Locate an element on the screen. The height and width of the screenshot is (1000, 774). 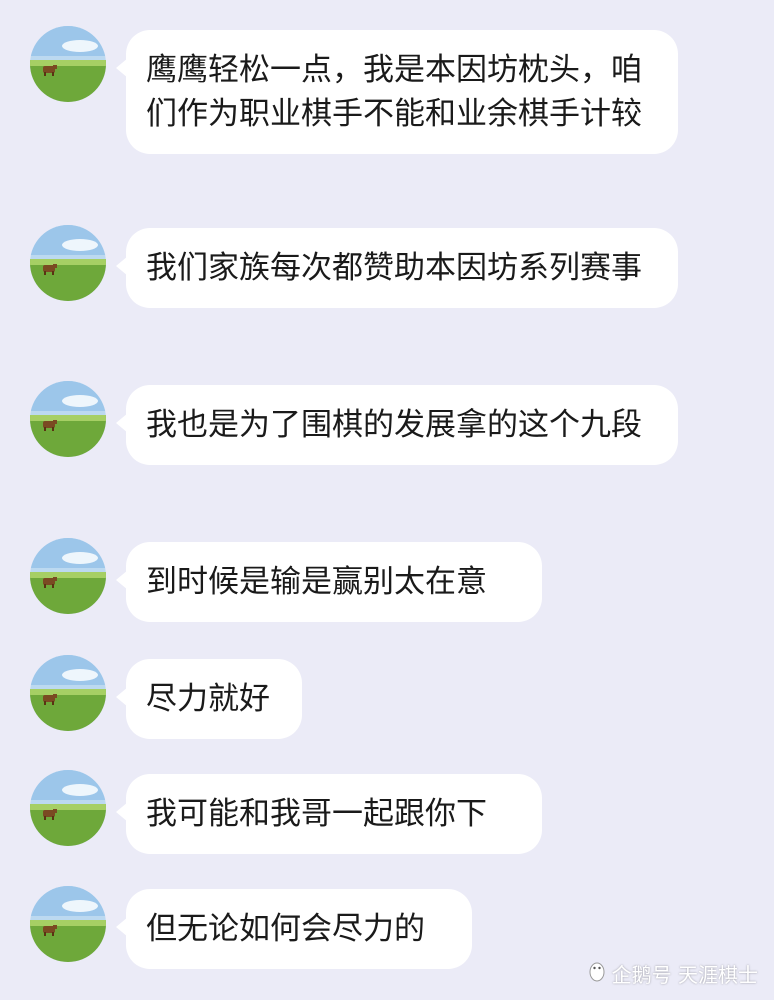
message-text: 鹰鹰轻松一点，我是本因坊枕头，咱们作为职业棋手不能和业余棋手计较 is located at coordinates (394, 92).